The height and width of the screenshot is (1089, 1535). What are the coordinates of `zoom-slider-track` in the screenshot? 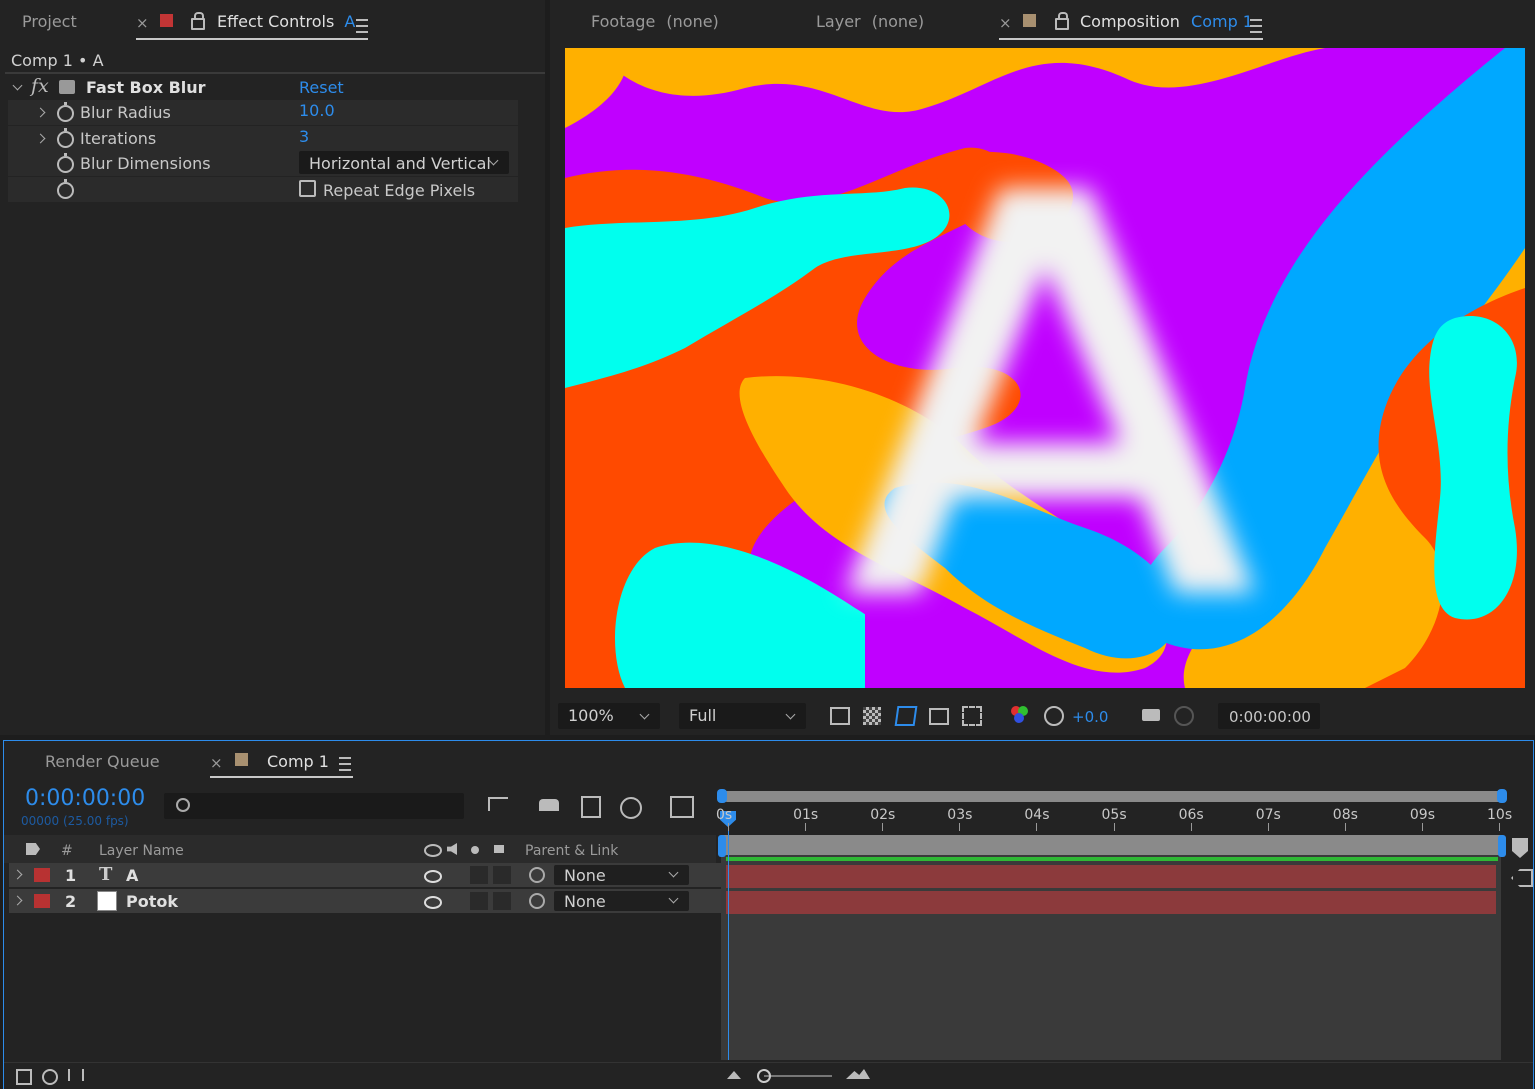 It's located at (798, 1076).